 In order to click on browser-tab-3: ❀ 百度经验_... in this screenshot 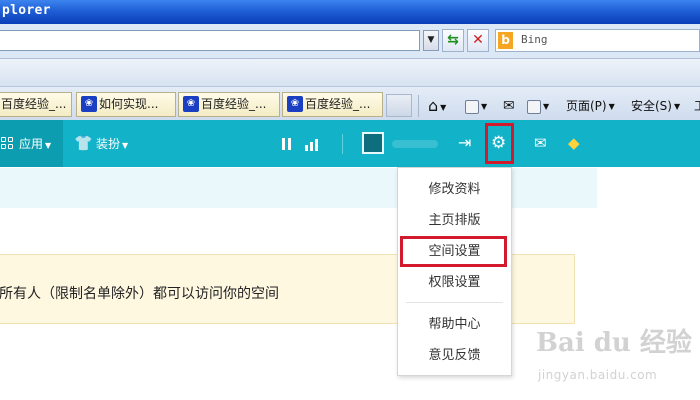, I will do `click(229, 104)`.